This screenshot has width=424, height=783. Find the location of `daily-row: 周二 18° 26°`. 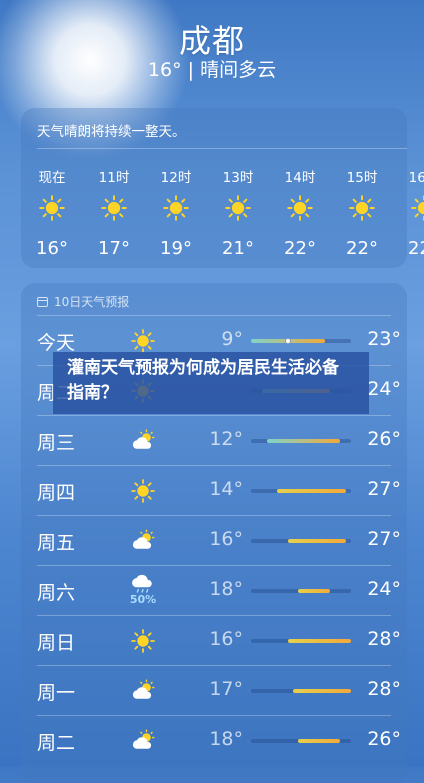

daily-row: 周二 18° 26° is located at coordinates (214, 740).